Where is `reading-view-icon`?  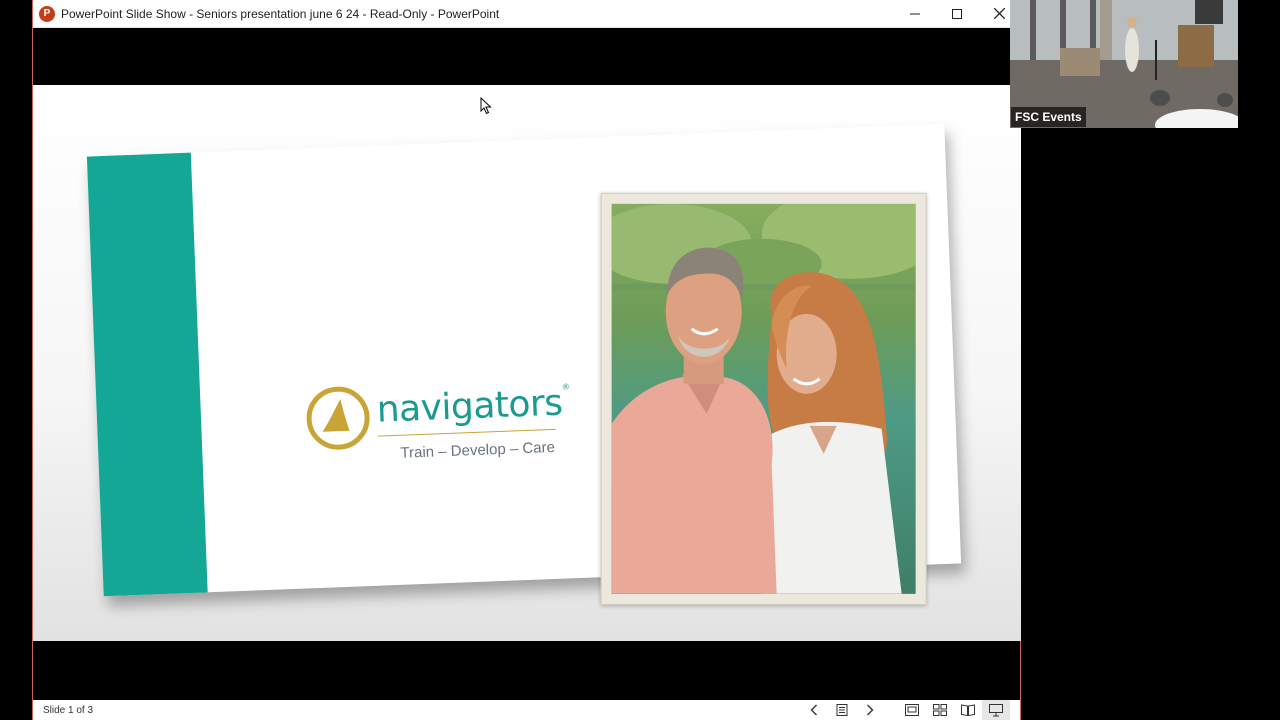
reading-view-icon is located at coordinates (968, 710).